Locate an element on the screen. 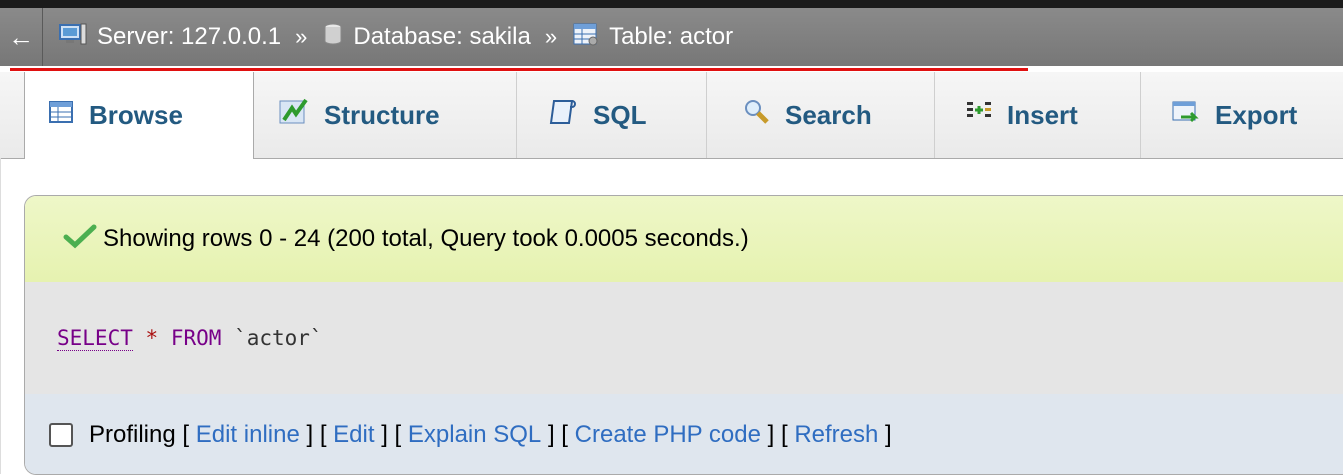  tab-insert: Insert is located at coordinates (1038, 115).